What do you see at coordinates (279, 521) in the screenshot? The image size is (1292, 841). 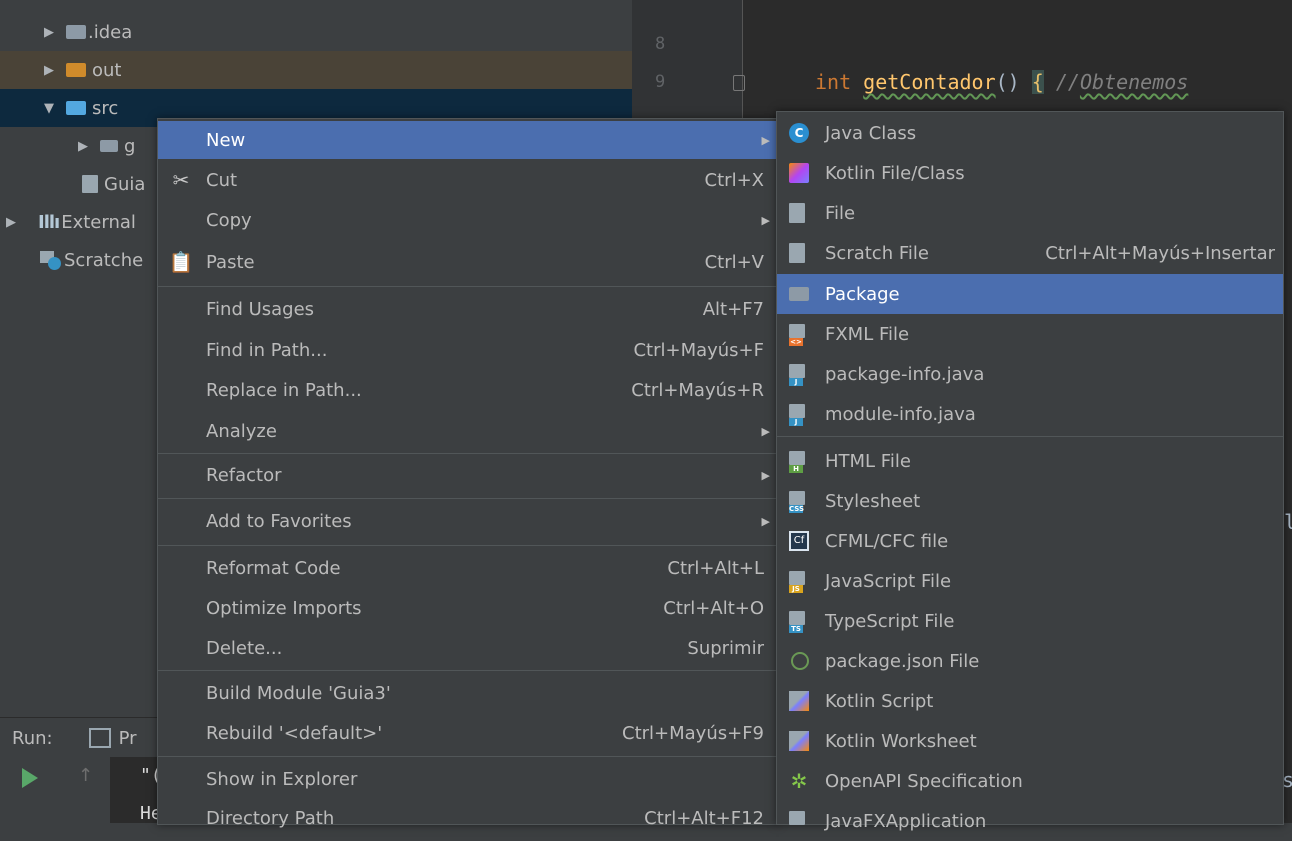 I see `menu-item-label: Add to Favorites` at bounding box center [279, 521].